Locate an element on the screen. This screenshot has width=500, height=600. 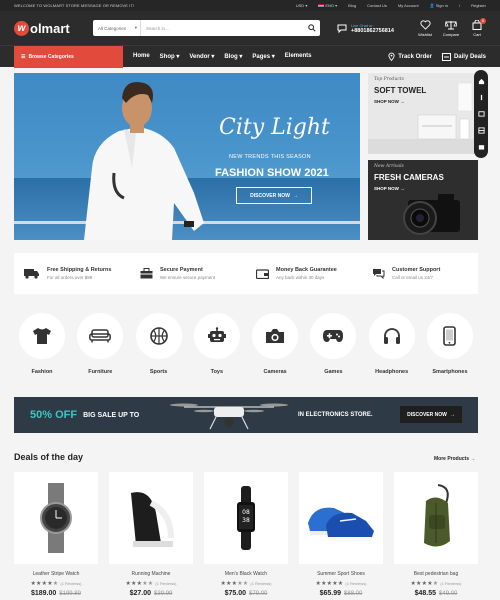
product-old-price: $79.00 is located at coordinates (258, 594).